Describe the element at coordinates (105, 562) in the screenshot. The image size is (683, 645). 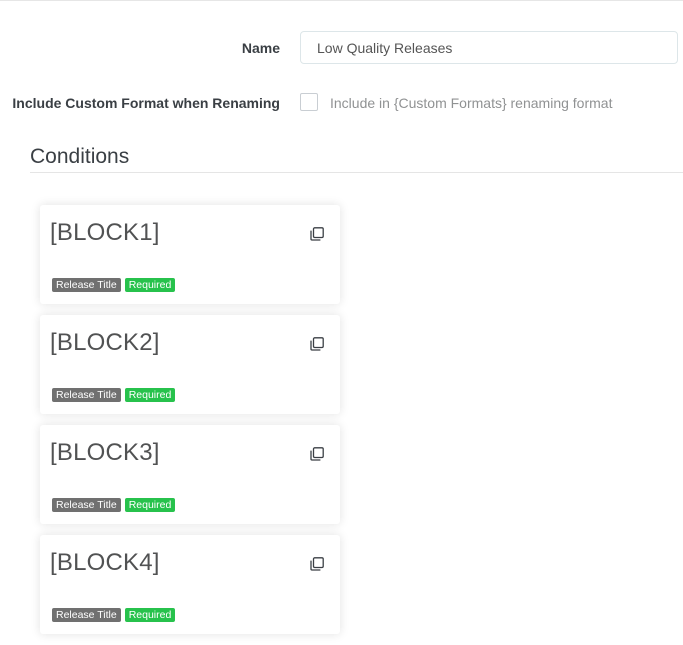
I see `condition-card-title: [BLOCK4]` at that location.